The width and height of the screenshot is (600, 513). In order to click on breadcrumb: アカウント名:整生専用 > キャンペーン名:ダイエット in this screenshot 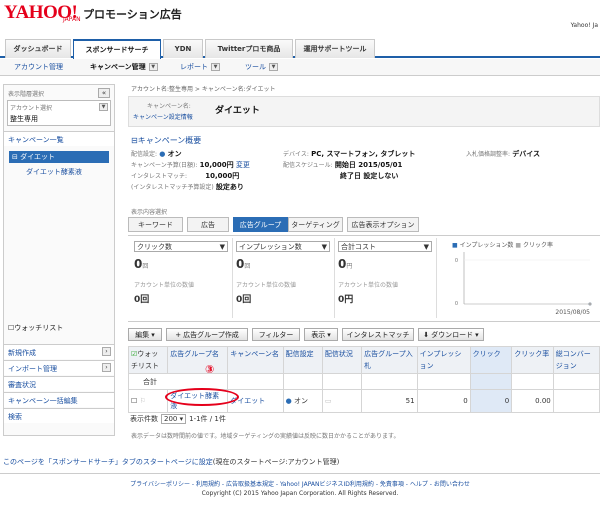, I will do `click(203, 89)`.